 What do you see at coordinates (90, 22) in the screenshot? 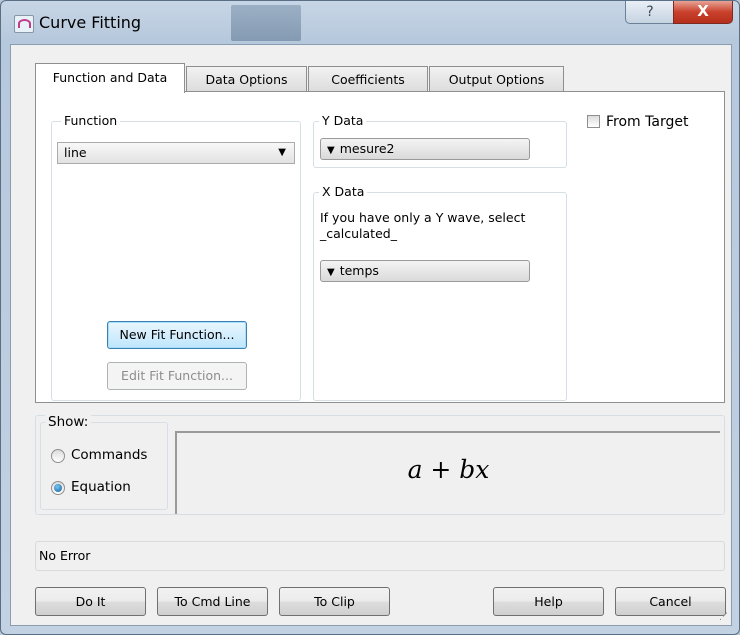
I see `window-title: Curve Fitting` at bounding box center [90, 22].